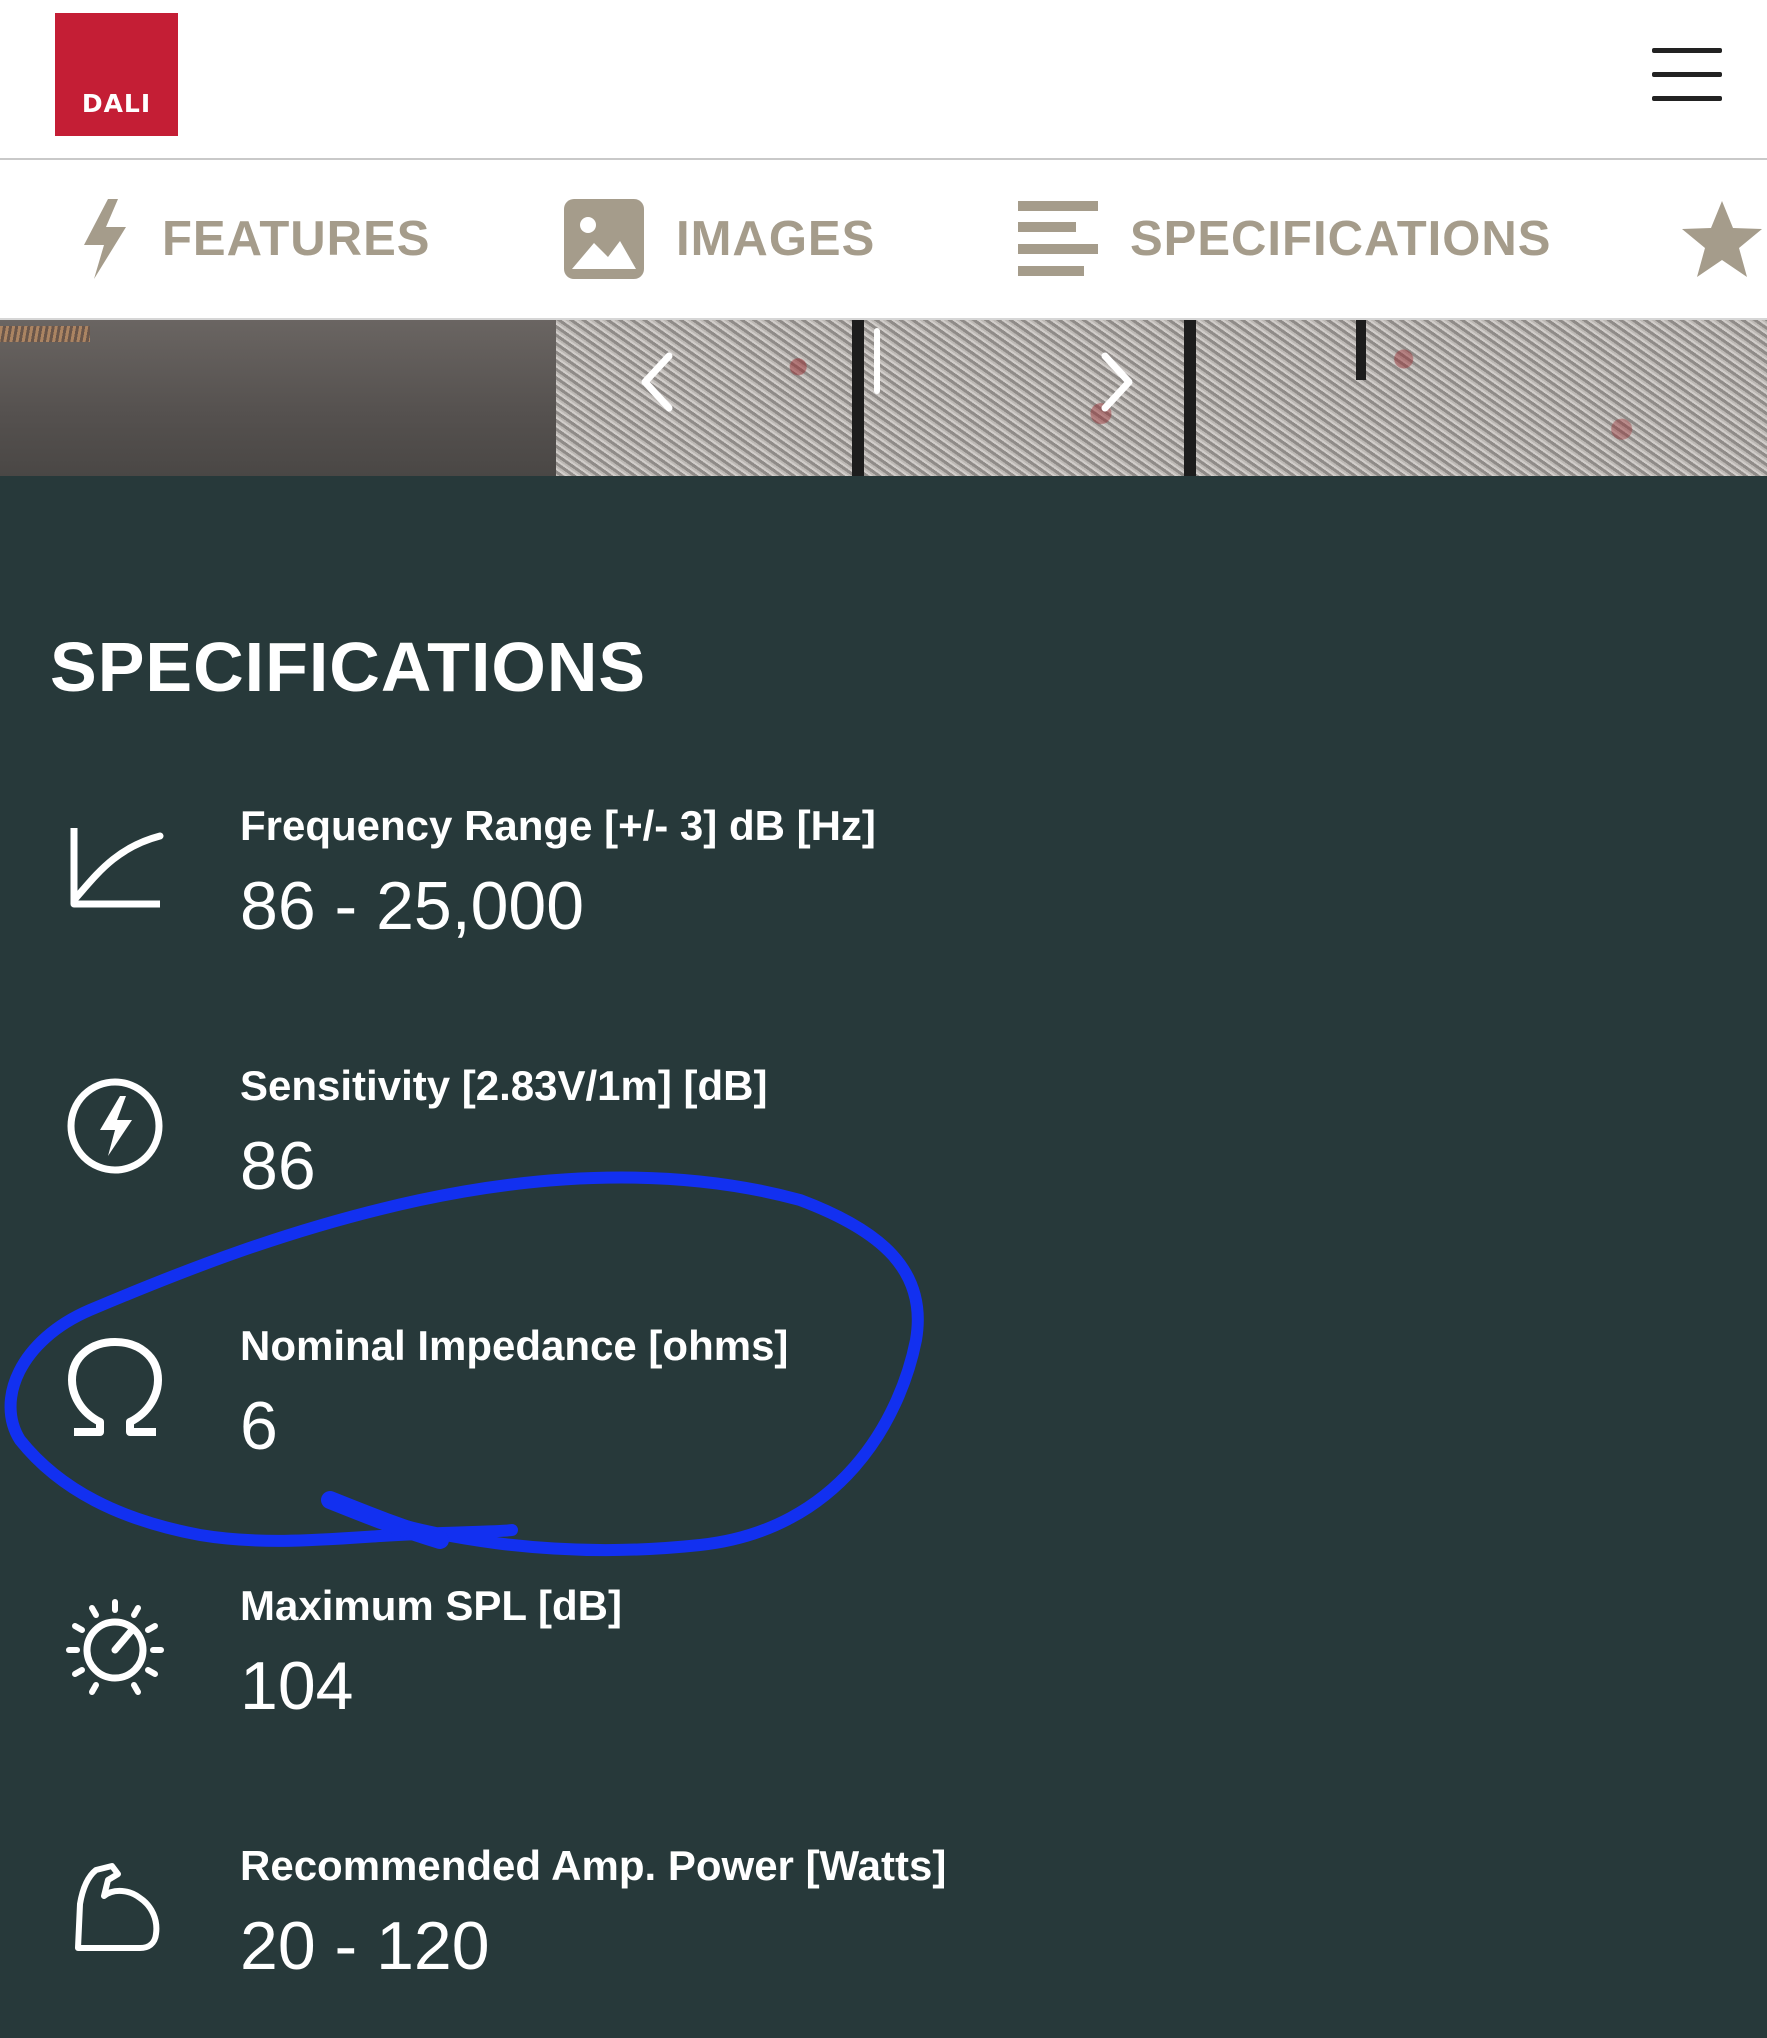 The width and height of the screenshot is (1767, 2038). Describe the element at coordinates (259, 1426) in the screenshot. I see `spec-value: 6` at that location.